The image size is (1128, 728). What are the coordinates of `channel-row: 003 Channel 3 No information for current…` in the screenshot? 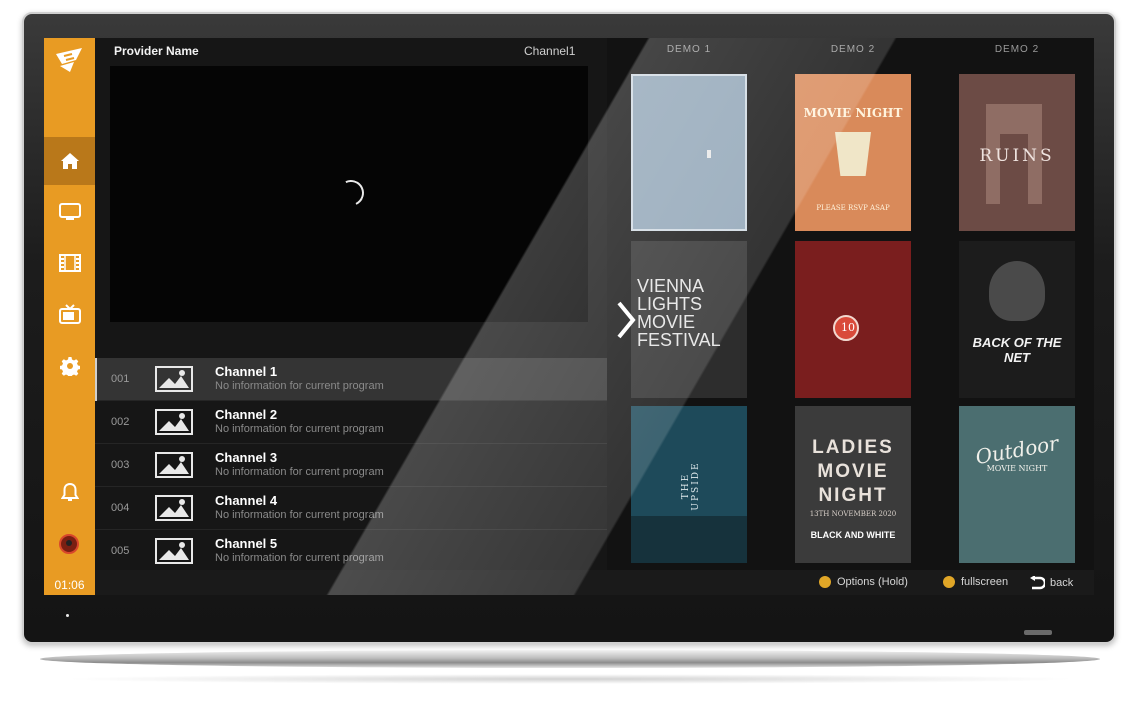 It's located at (351, 465).